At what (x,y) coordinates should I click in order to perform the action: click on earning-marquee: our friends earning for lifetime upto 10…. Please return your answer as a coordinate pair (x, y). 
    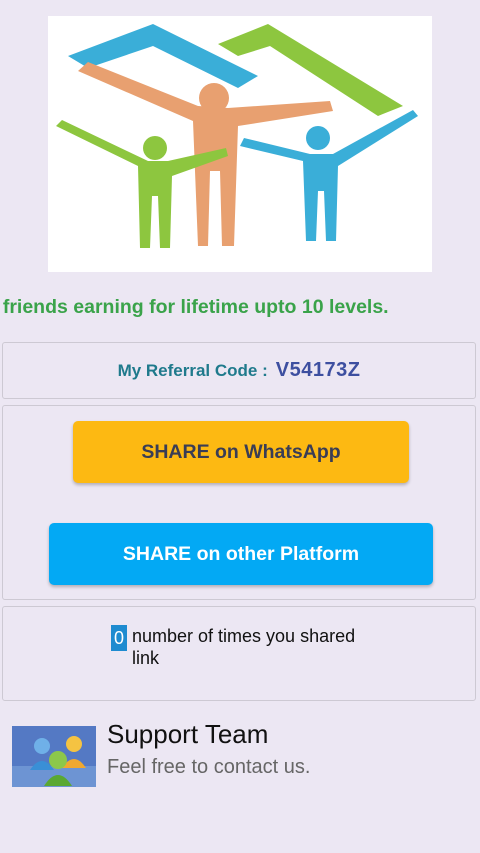
    Looking at the image, I should click on (240, 307).